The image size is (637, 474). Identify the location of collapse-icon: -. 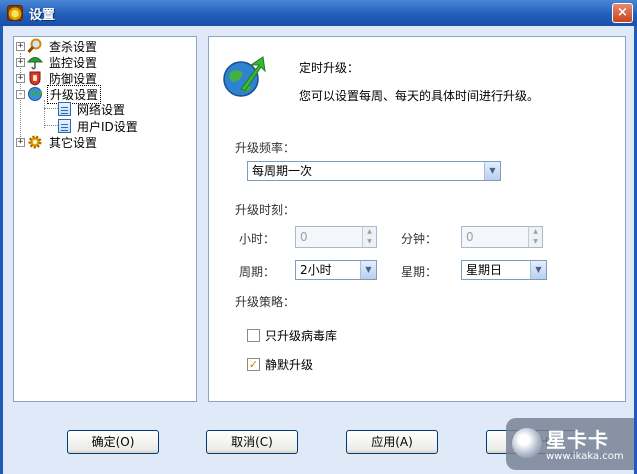
(20, 94).